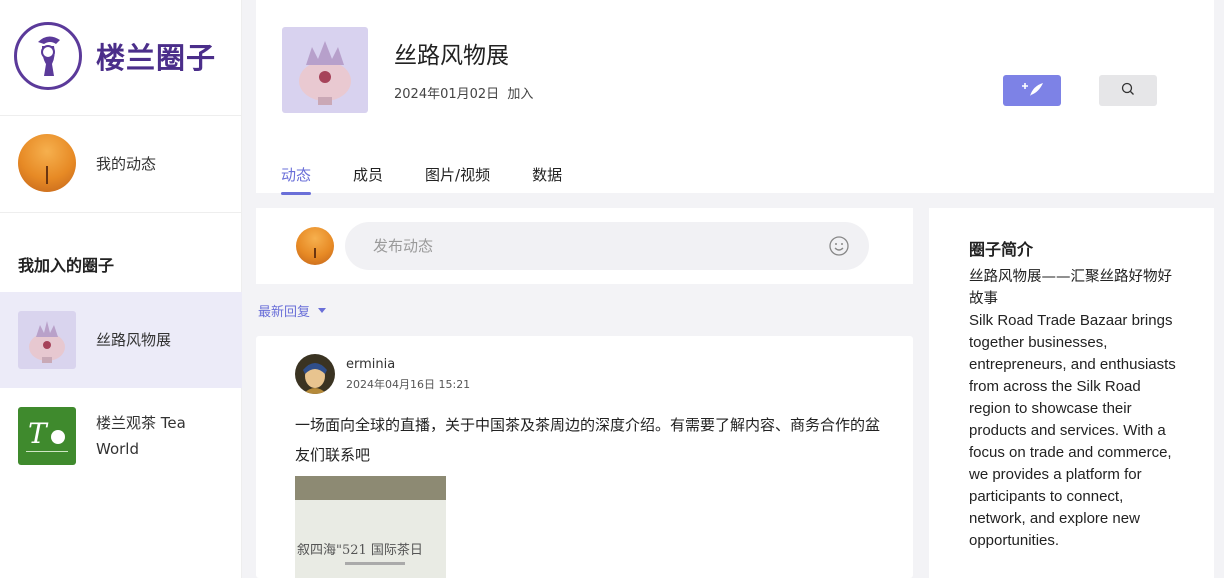  I want to click on circle-cover-image, so click(325, 70).